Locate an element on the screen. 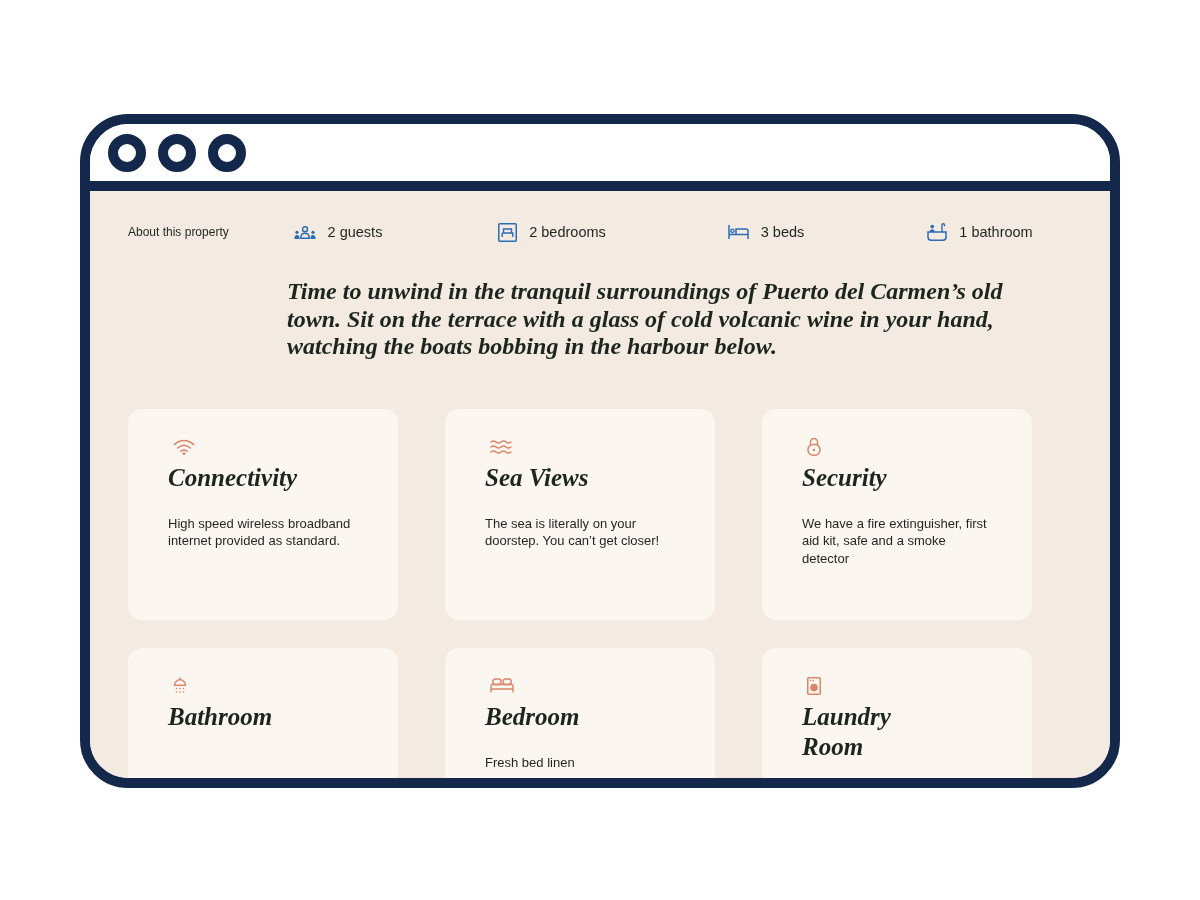 The image size is (1200, 900). card-description: Fresh bed linen is located at coordinates (530, 762).